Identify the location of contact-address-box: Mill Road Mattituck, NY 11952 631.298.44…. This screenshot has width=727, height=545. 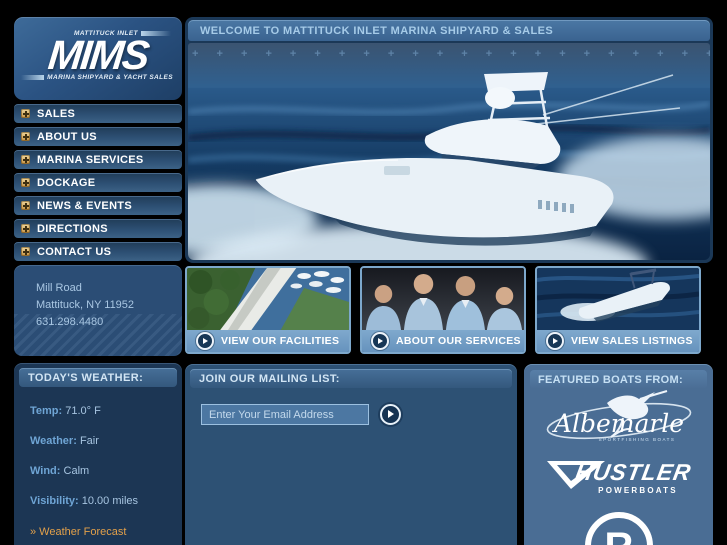
(98, 310).